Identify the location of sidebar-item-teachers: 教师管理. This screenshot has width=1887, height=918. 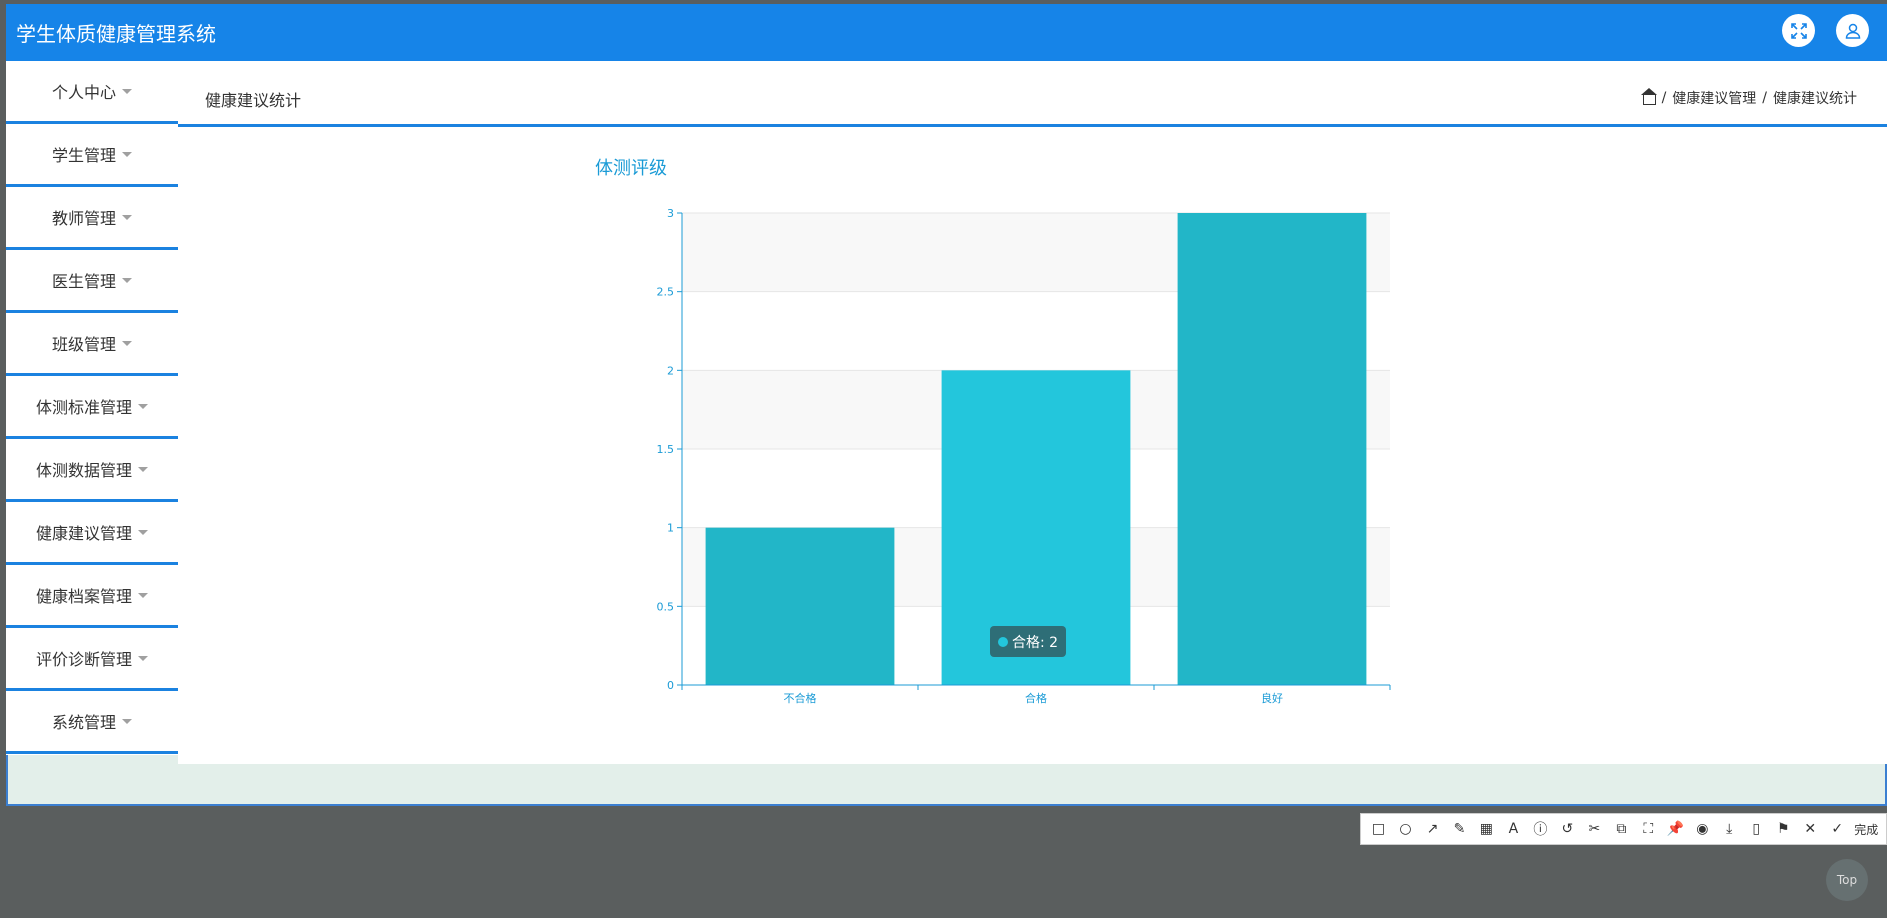
(92, 218).